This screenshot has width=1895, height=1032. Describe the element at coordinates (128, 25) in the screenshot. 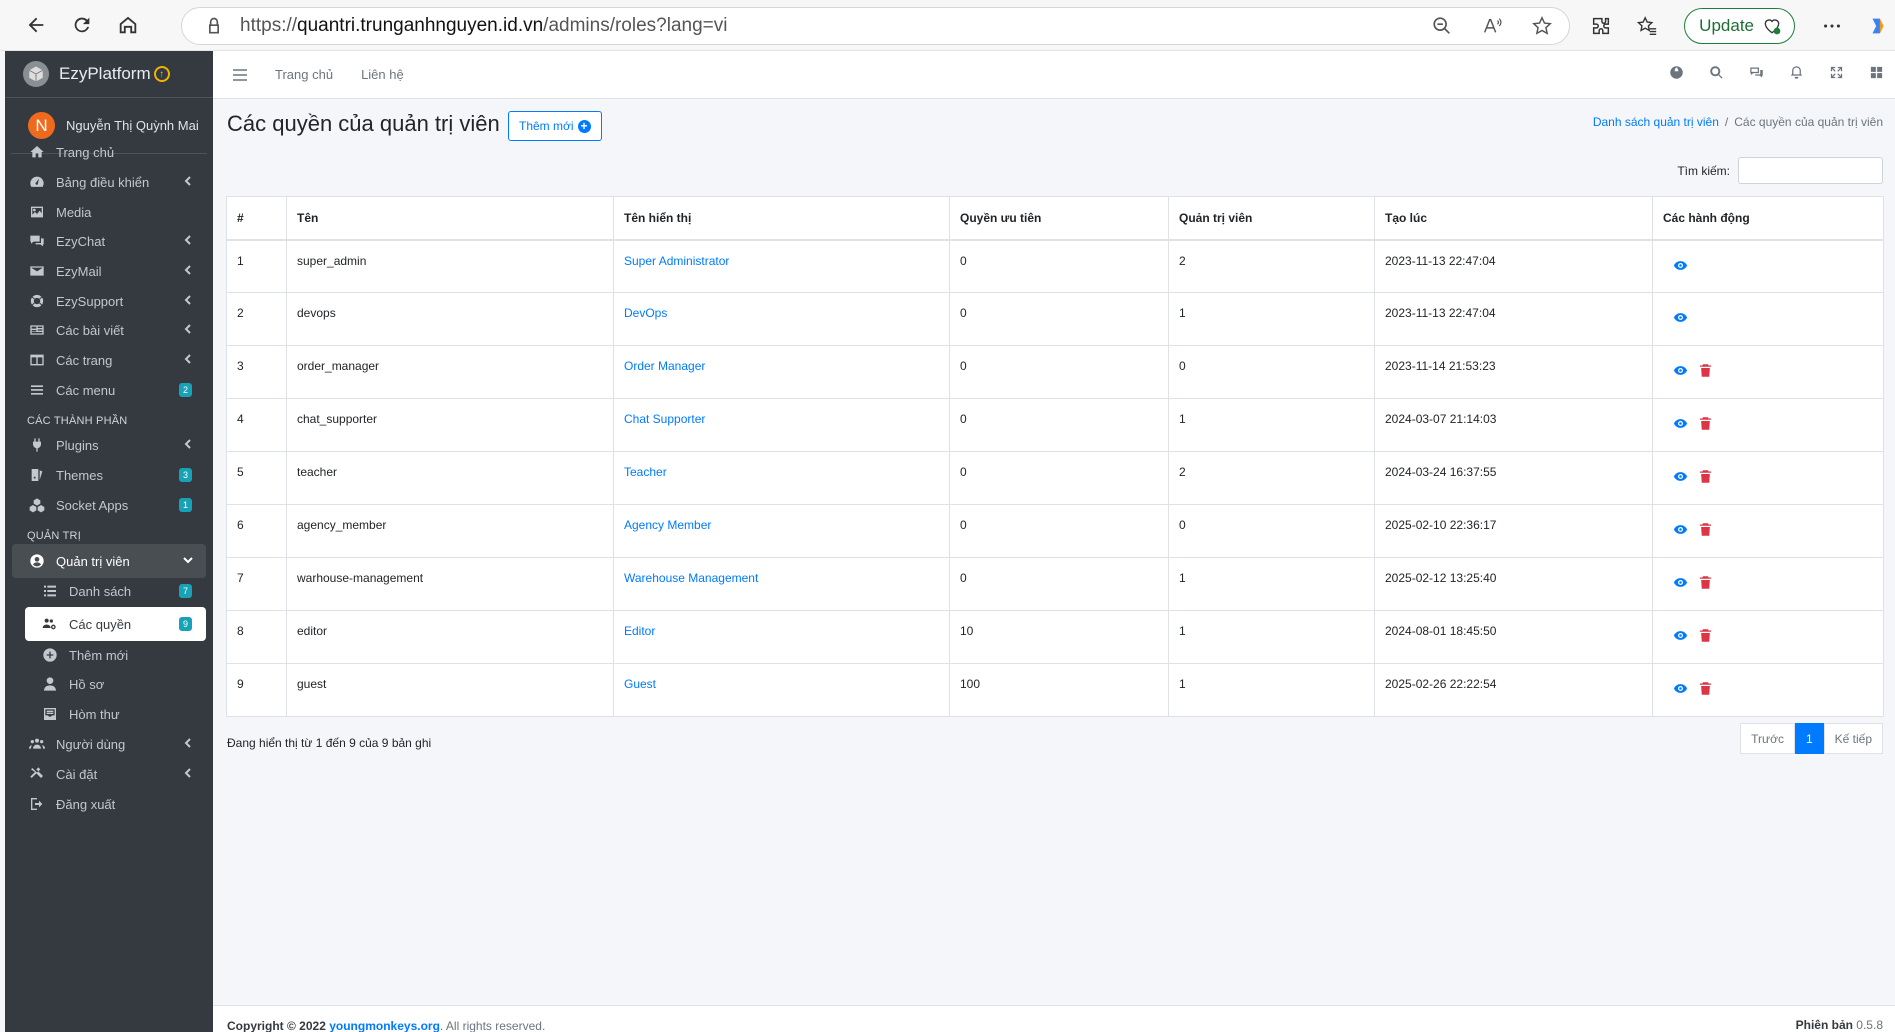

I see `home-browser-icon` at that location.